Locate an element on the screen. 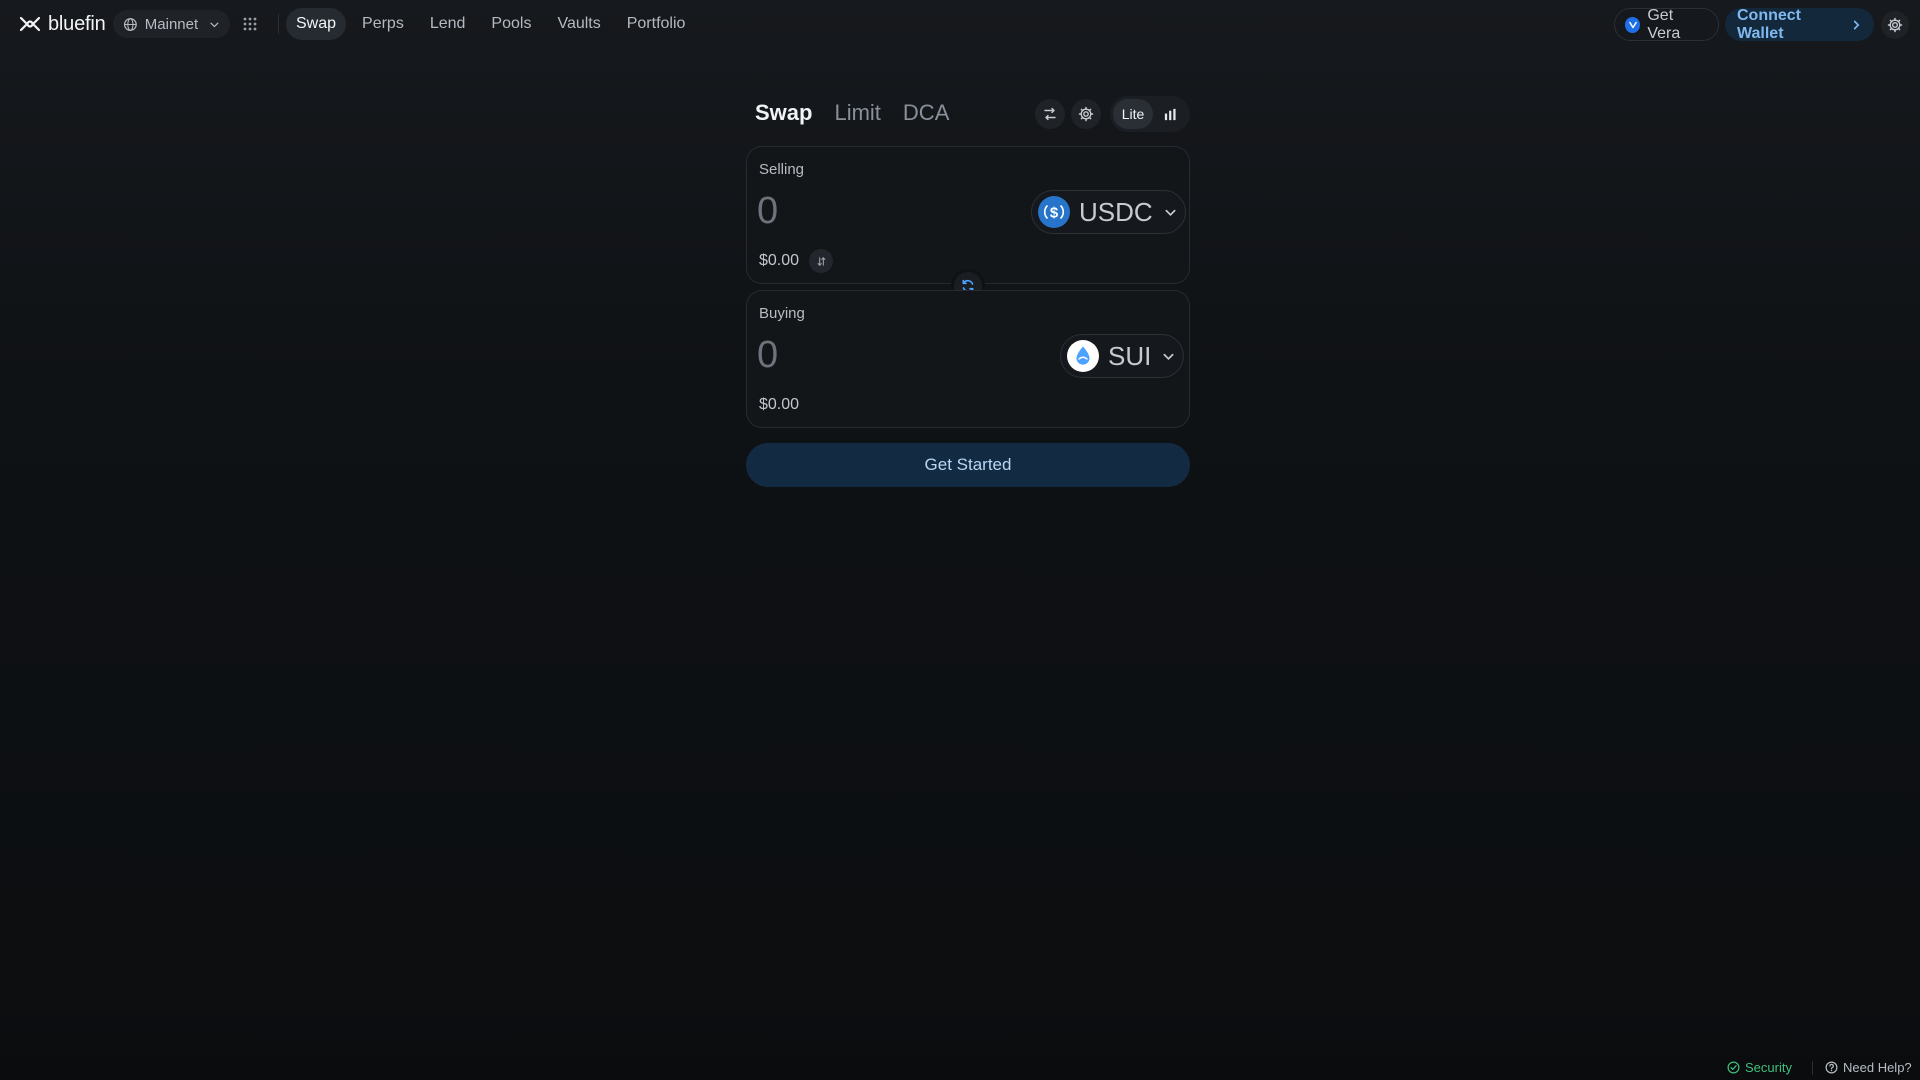  view-mode-toggle: Lite is located at coordinates (1150, 114).